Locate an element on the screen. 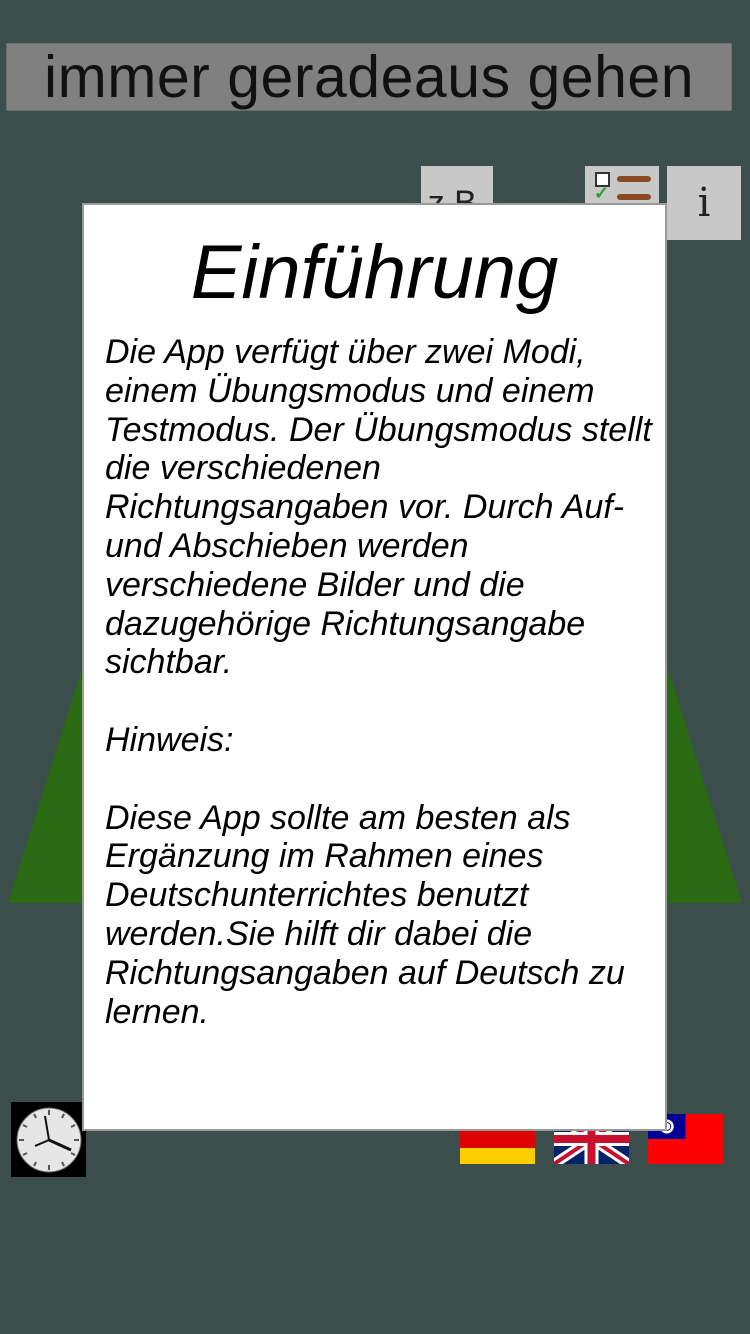 This screenshot has height=1334, width=750. direction-phrase-header: immer geradeaus gehen is located at coordinates (369, 77).